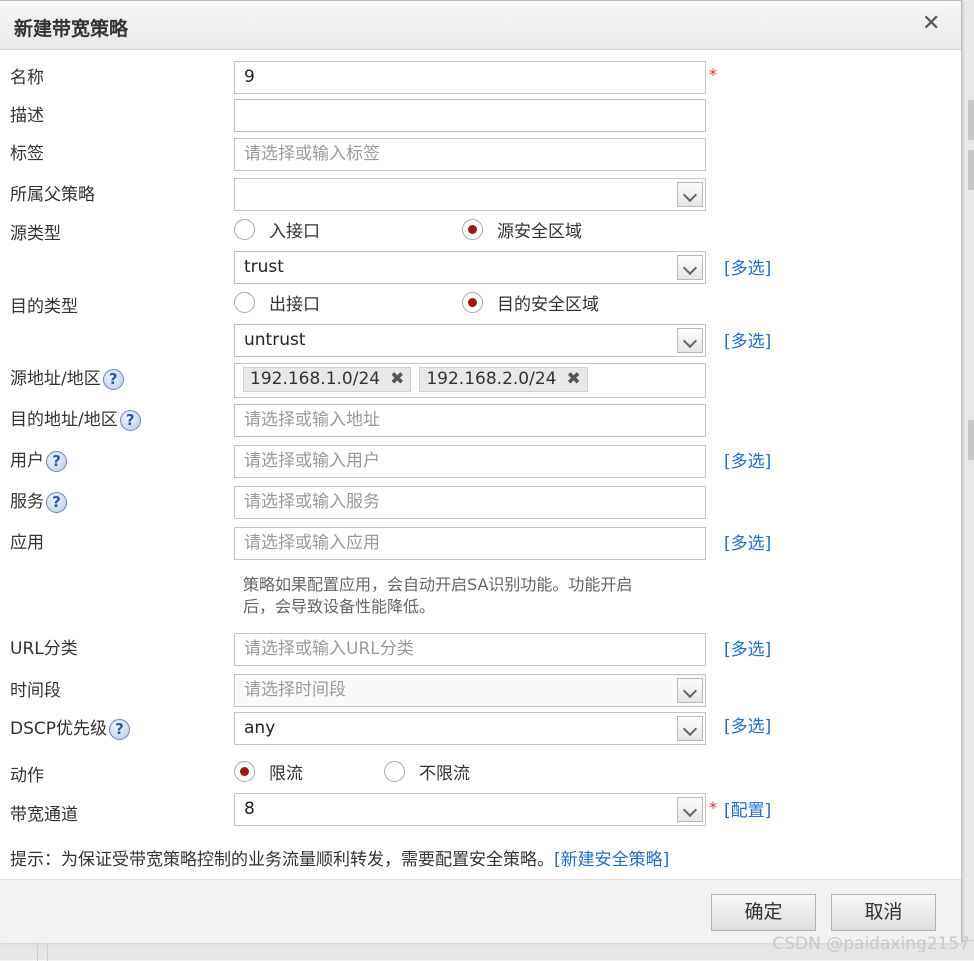  Describe the element at coordinates (275, 340) in the screenshot. I see `destination-zone-value: untrust` at that location.